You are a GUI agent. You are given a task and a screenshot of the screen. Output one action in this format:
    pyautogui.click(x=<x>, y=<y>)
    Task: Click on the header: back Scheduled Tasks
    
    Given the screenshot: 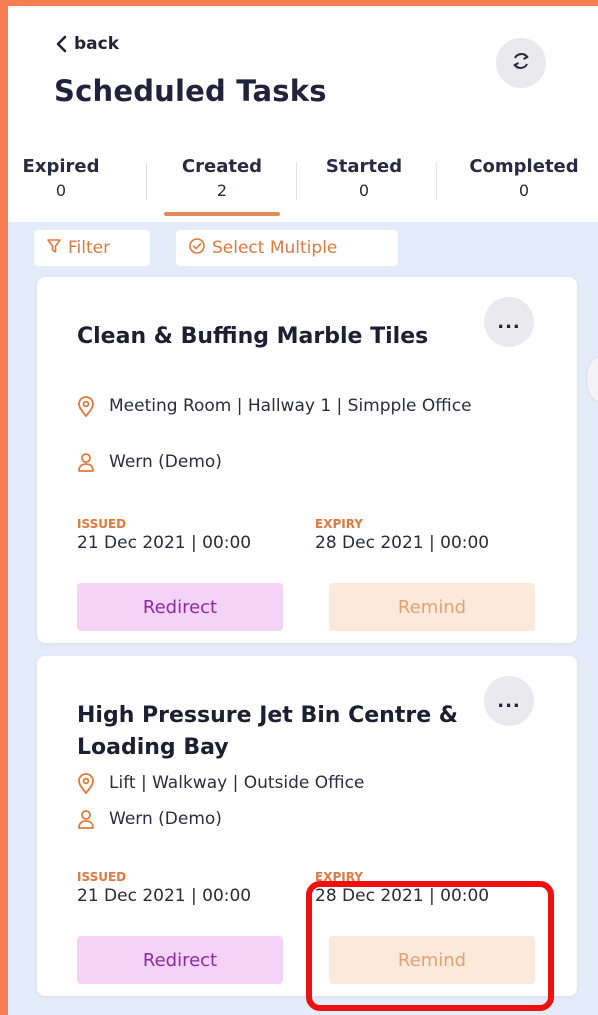 What is the action you would take?
    pyautogui.click(x=303, y=71)
    